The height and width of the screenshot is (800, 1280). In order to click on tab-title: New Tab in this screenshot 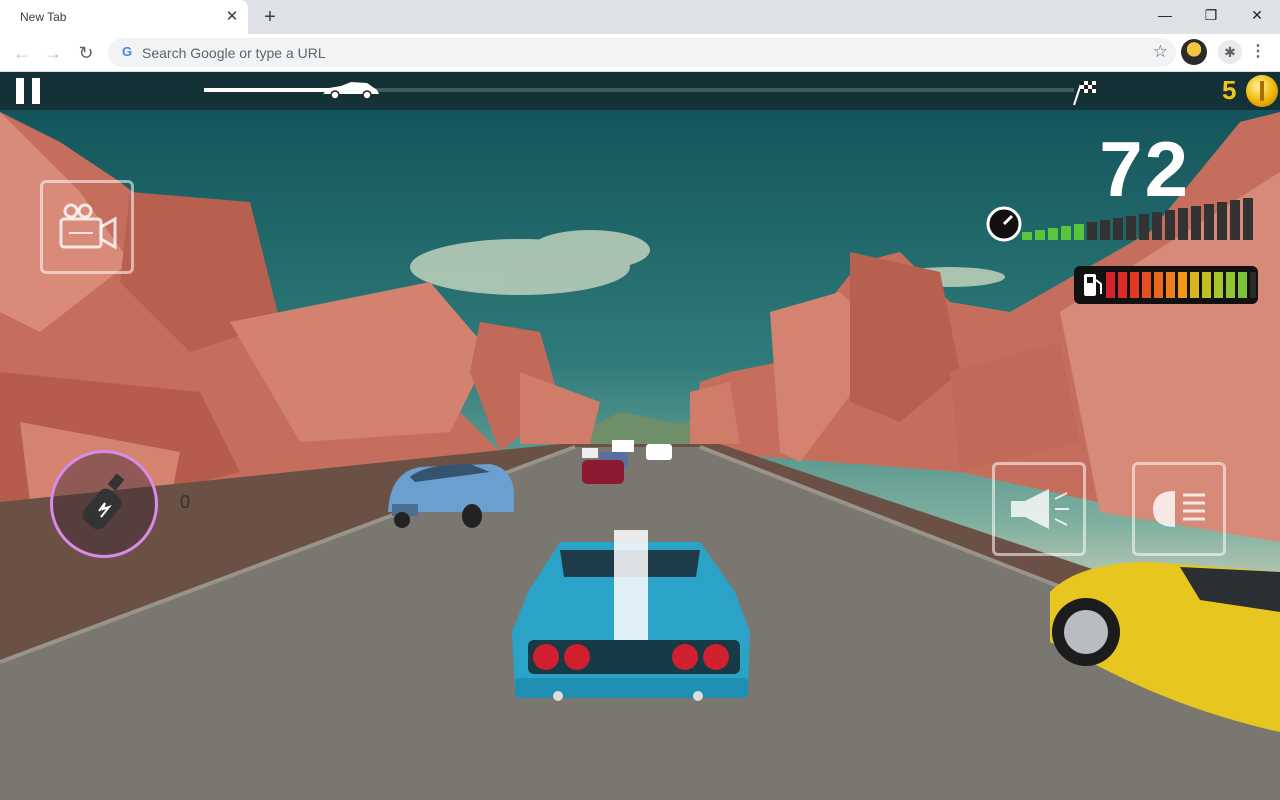, I will do `click(43, 17)`.